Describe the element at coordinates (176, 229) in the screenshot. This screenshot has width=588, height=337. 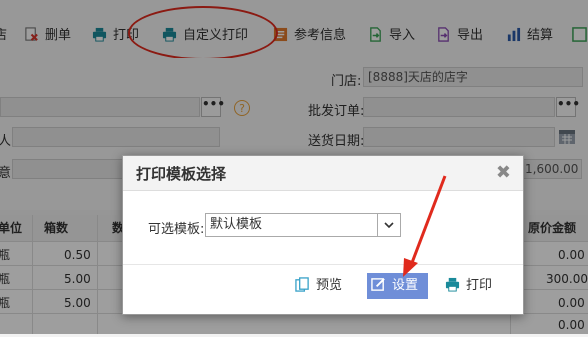
I see `template-label: 可选模板:` at that location.